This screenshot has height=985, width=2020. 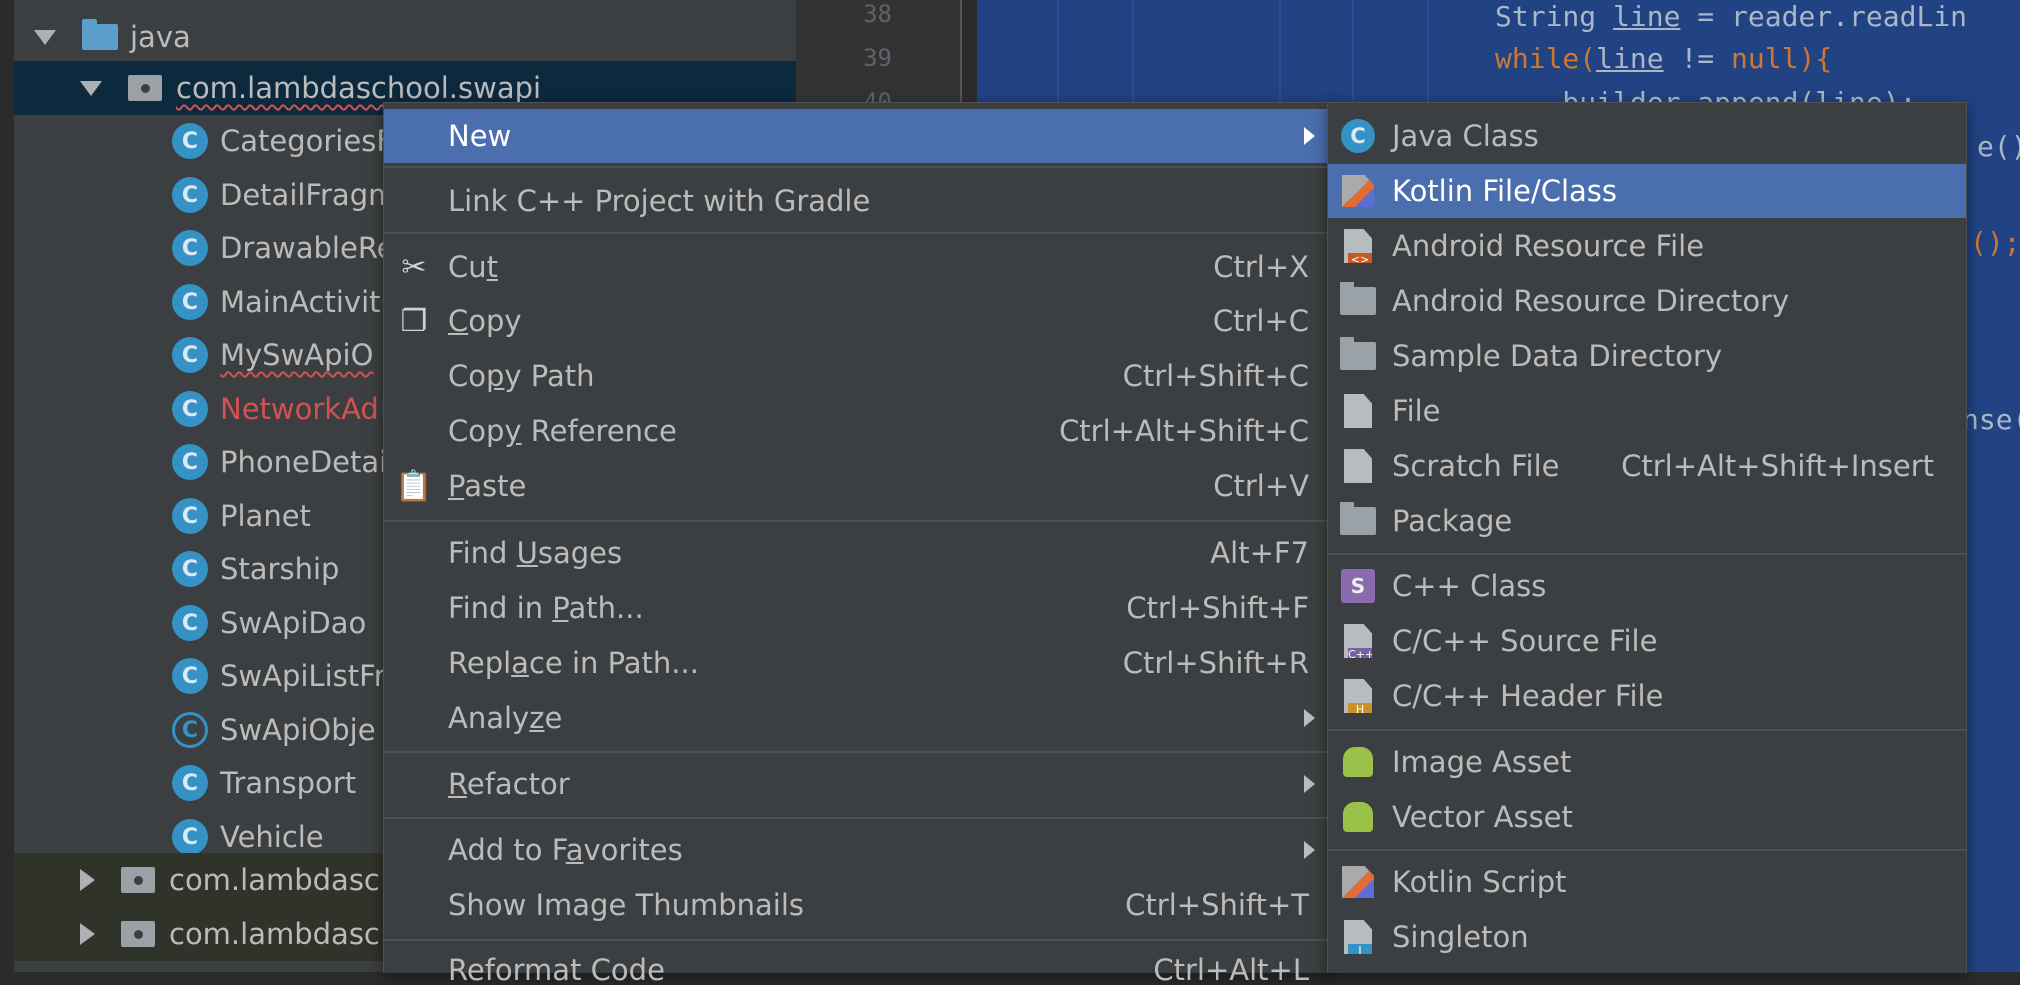 I want to click on code-fragment: e(), so click(x=1998, y=146).